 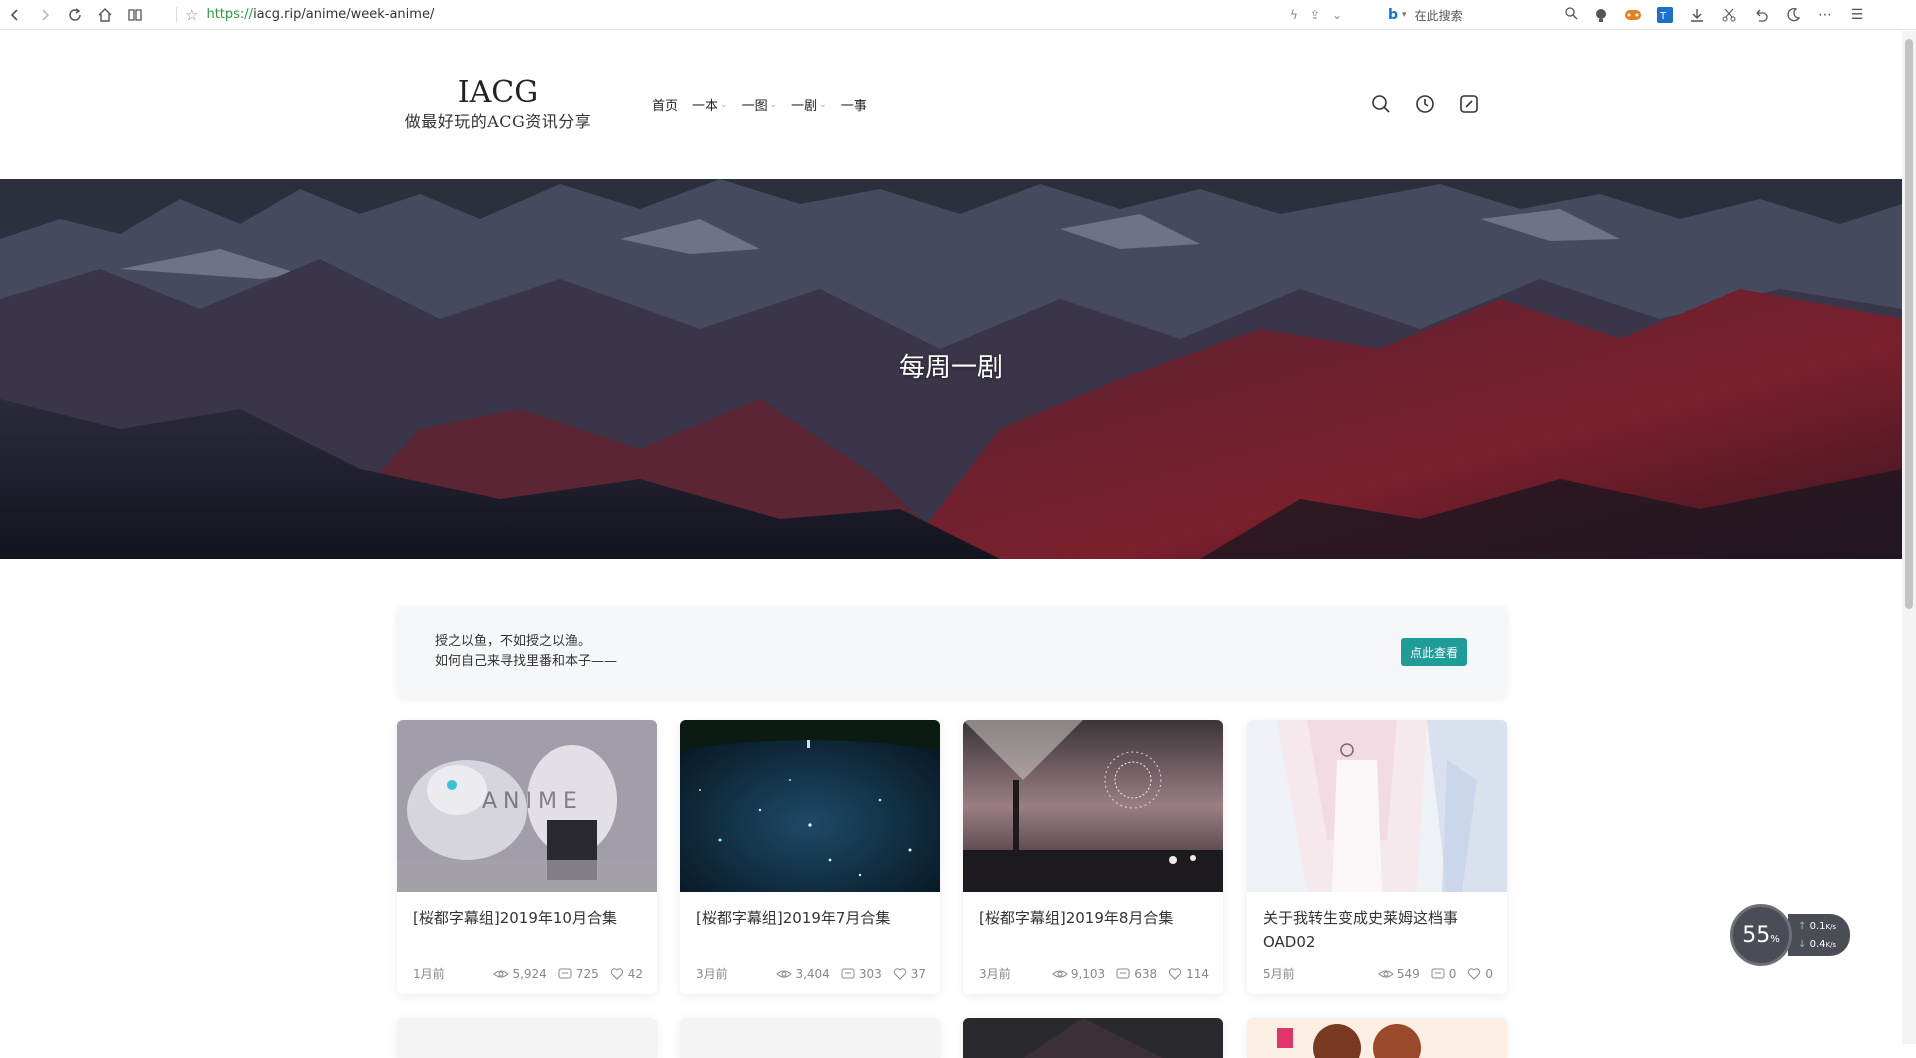 What do you see at coordinates (526, 661) in the screenshot?
I see `notice-line-2: 如何自己来寻找里番和本子——` at bounding box center [526, 661].